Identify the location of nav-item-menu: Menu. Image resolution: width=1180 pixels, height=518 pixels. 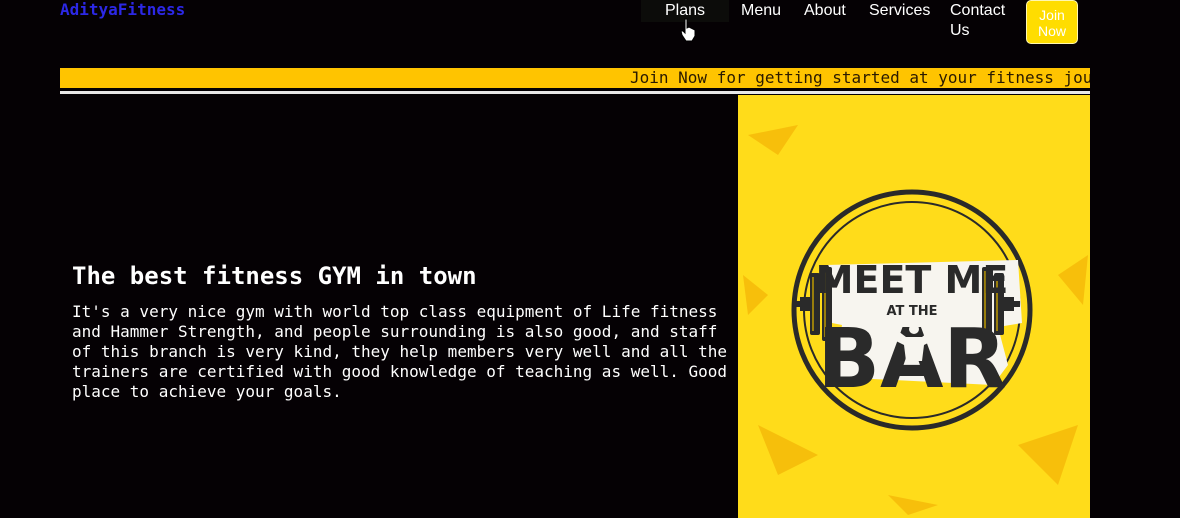
(761, 11).